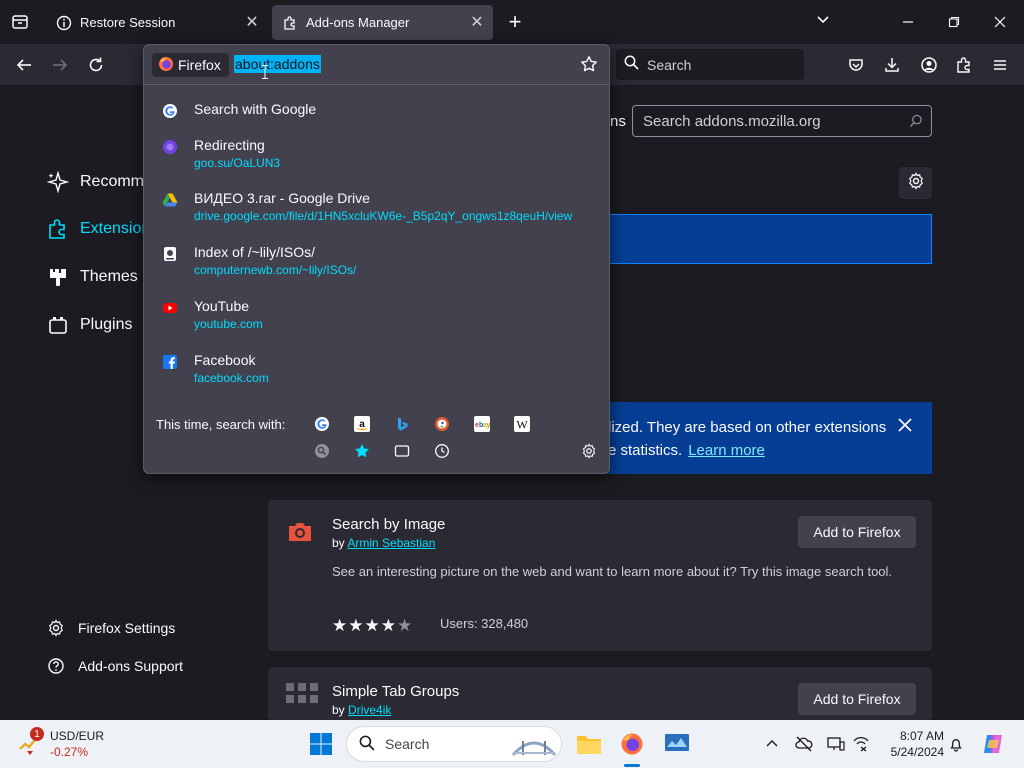 The height and width of the screenshot is (768, 1024). Describe the element at coordinates (302, 697) in the screenshot. I see `grid-icon` at that location.